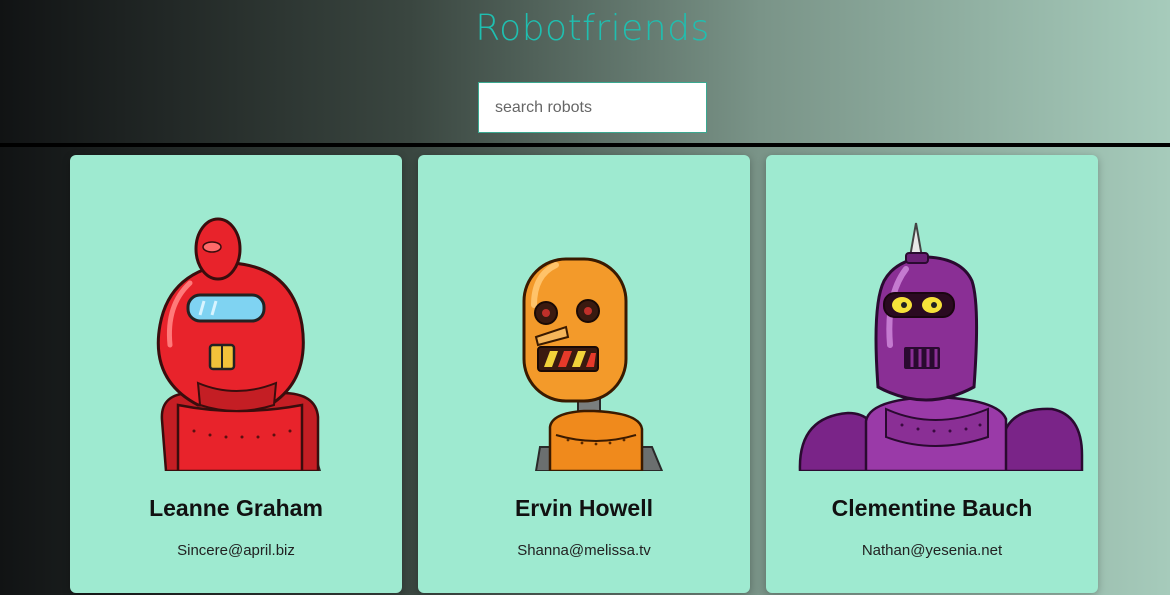 The width and height of the screenshot is (1170, 595). Describe the element at coordinates (584, 550) in the screenshot. I see `robot-email: Shanna@melissa.tv` at that location.